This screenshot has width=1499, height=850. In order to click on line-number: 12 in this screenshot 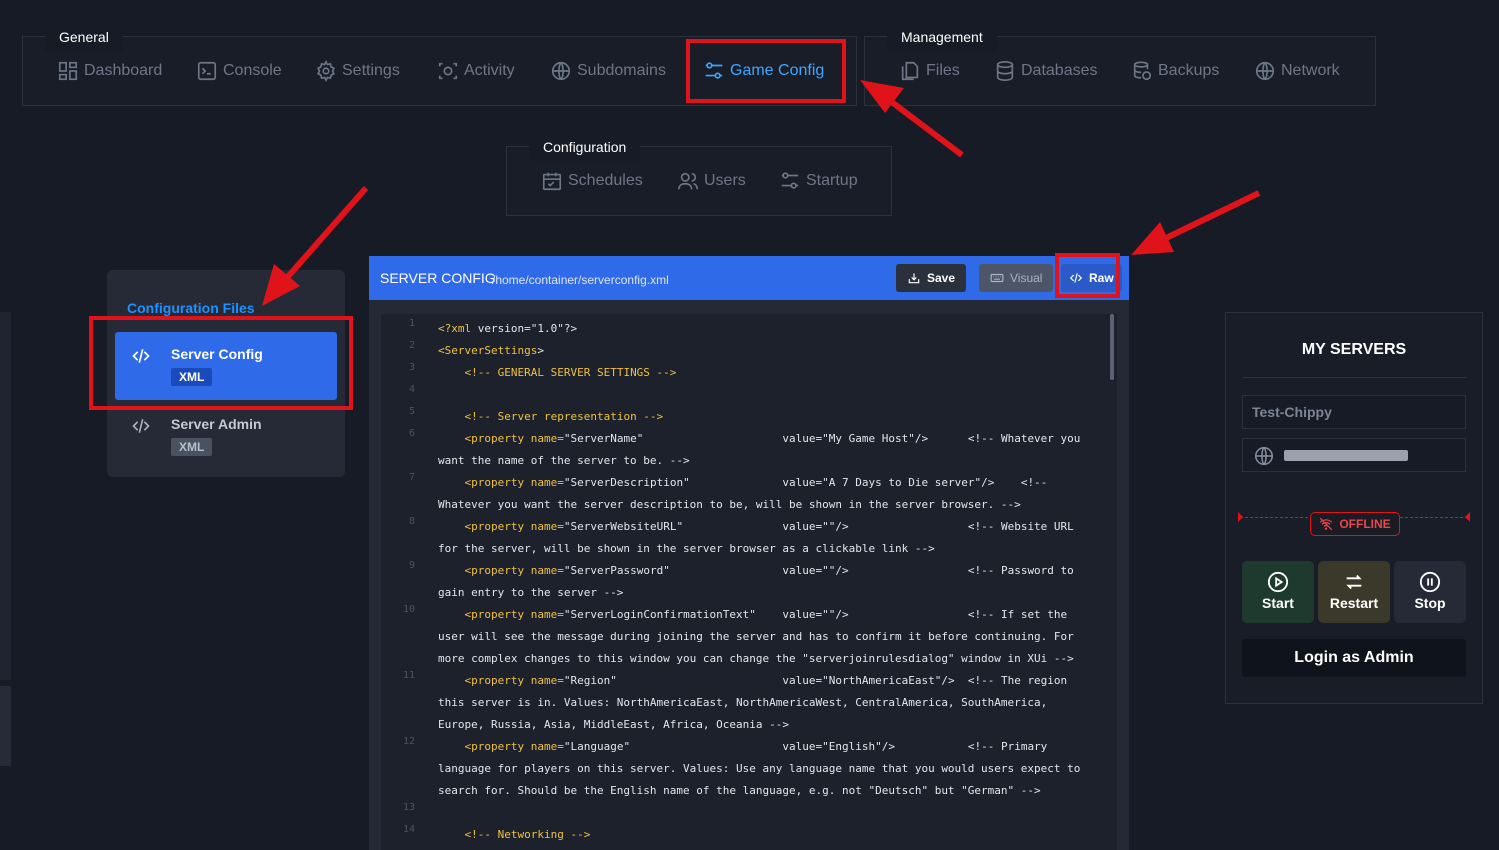, I will do `click(408, 741)`.